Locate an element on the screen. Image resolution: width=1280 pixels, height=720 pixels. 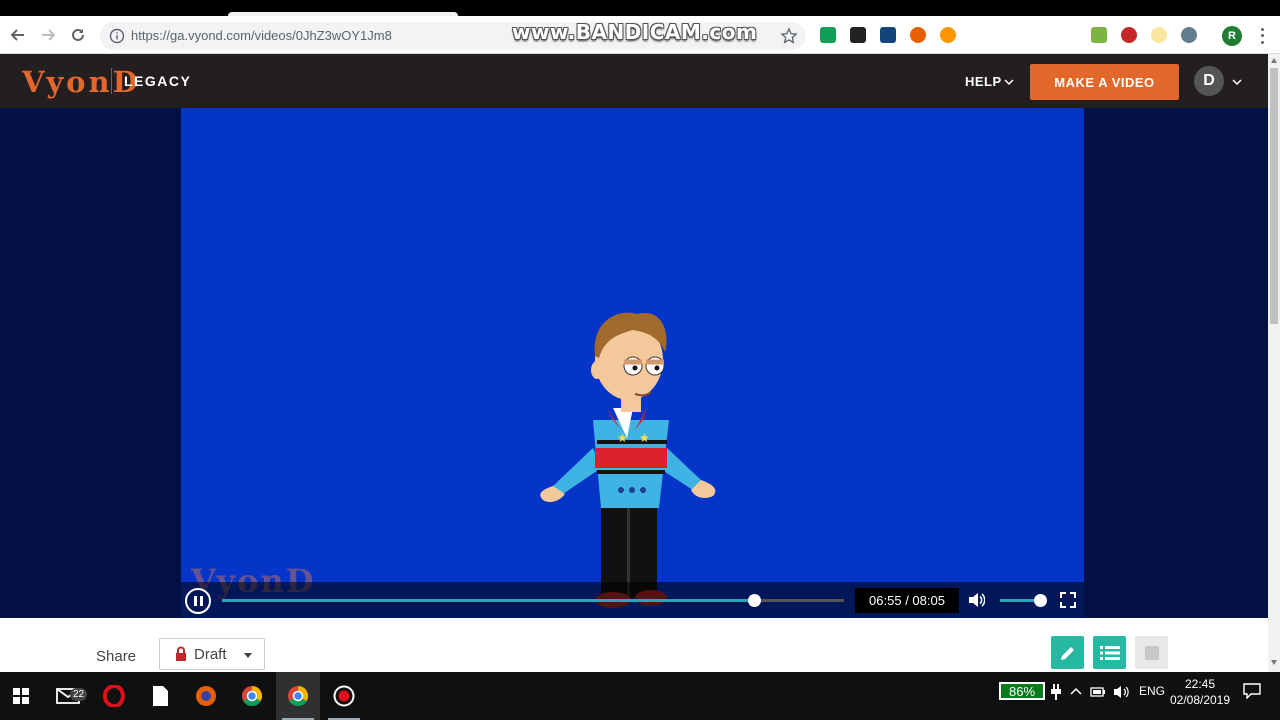
seek-progress is located at coordinates (488, 600).